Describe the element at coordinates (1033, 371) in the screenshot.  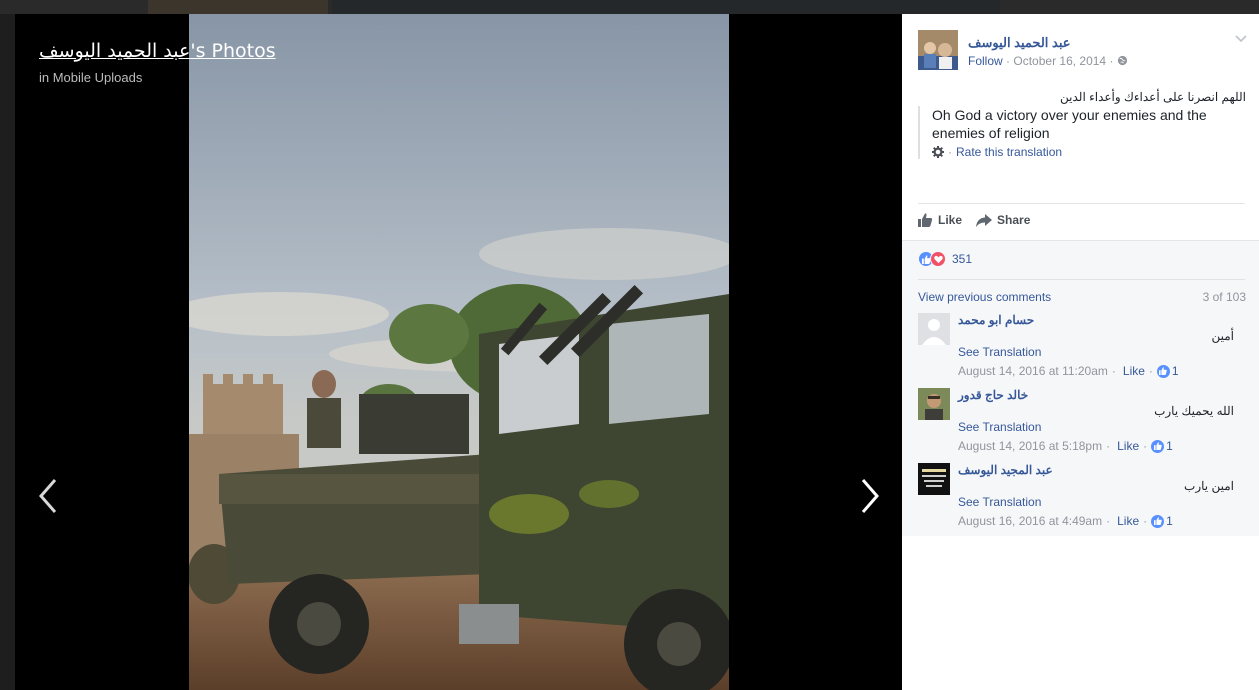
I see `comment-date: August 14, 2016 at 11:20am` at that location.